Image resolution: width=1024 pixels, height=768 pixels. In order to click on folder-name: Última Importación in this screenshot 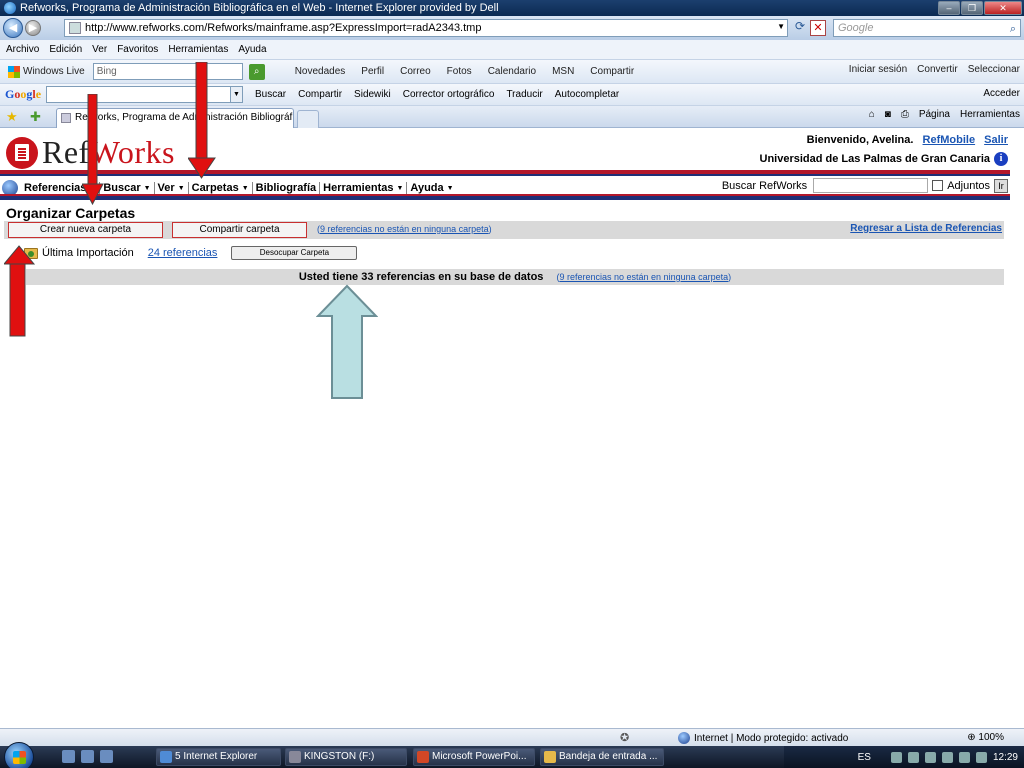, I will do `click(88, 253)`.